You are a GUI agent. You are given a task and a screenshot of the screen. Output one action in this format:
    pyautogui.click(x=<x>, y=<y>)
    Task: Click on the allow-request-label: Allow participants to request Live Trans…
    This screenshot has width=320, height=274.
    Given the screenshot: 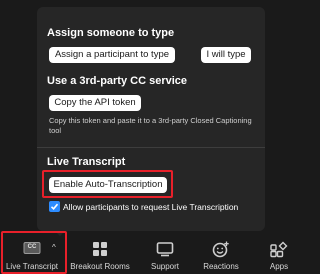 What is the action you would take?
    pyautogui.click(x=151, y=207)
    